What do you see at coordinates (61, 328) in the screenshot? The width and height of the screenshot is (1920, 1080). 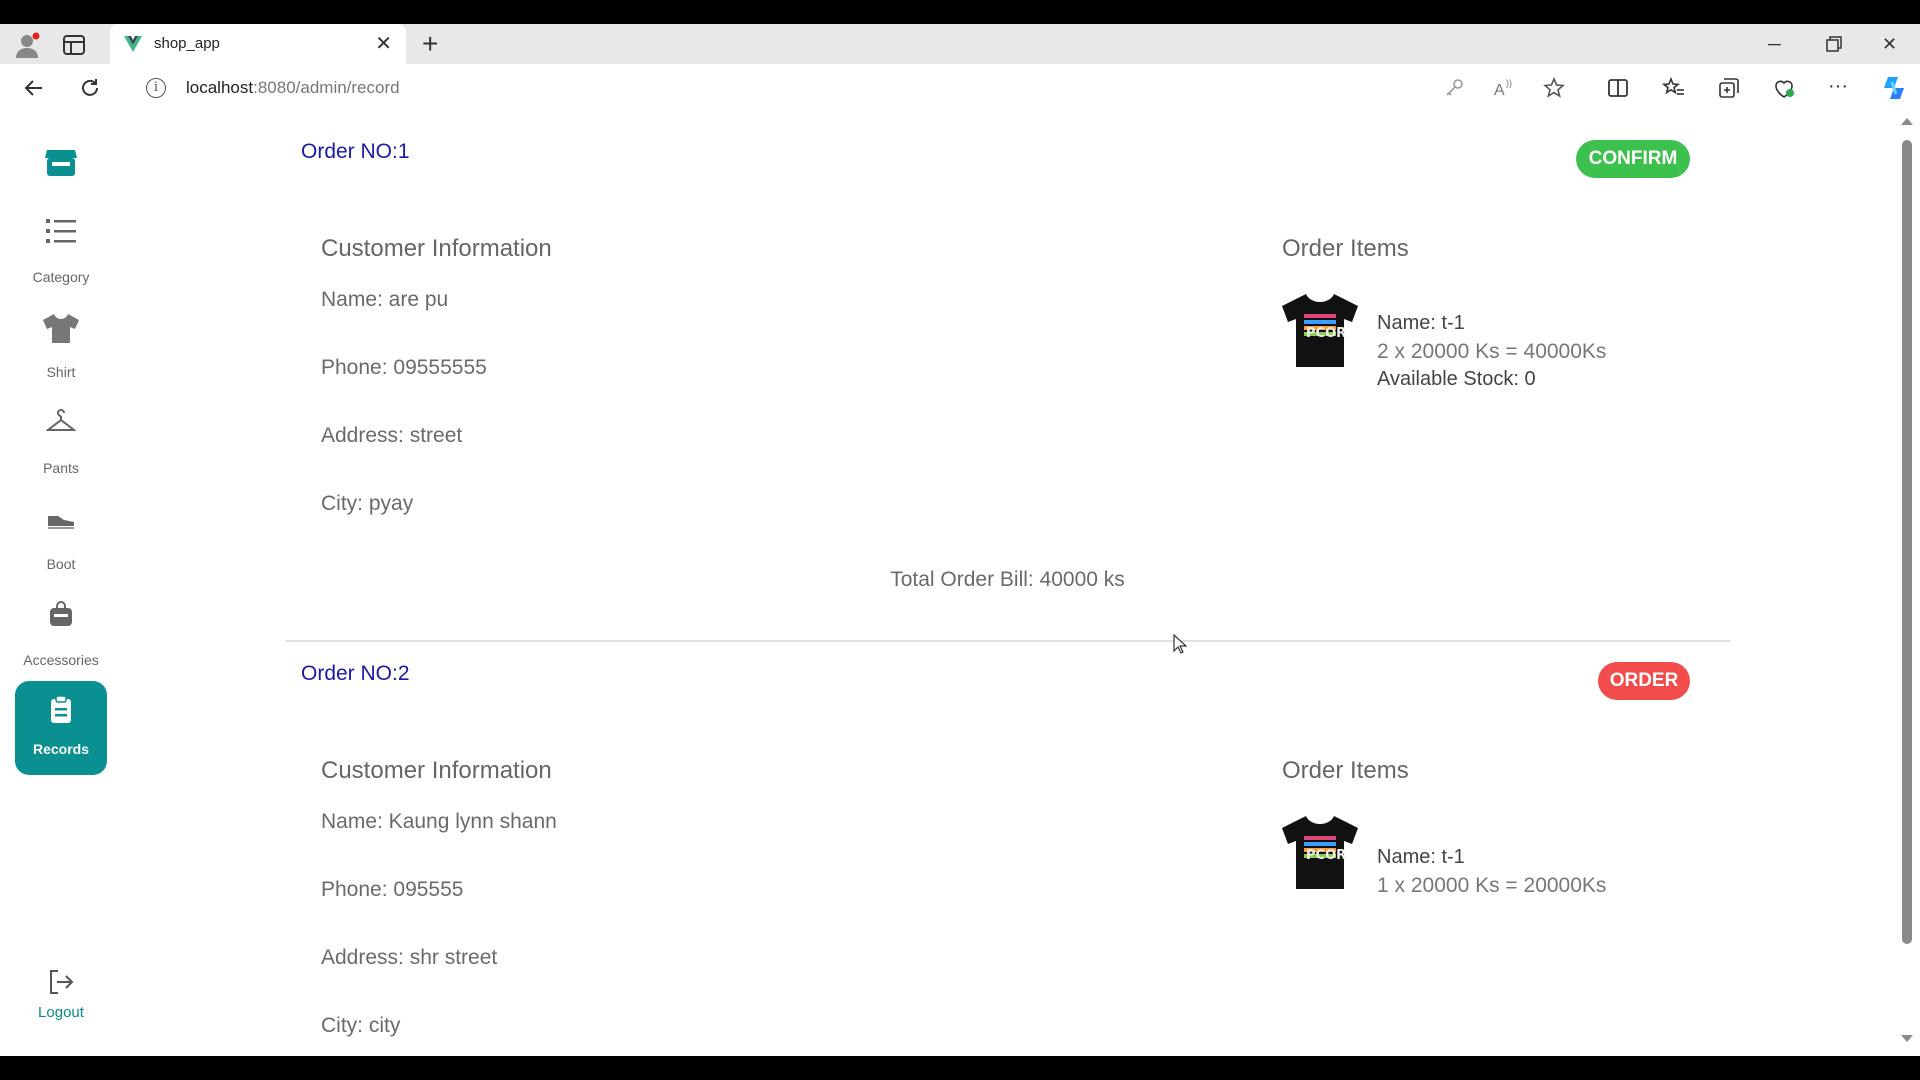 I see `shirt-icon` at bounding box center [61, 328].